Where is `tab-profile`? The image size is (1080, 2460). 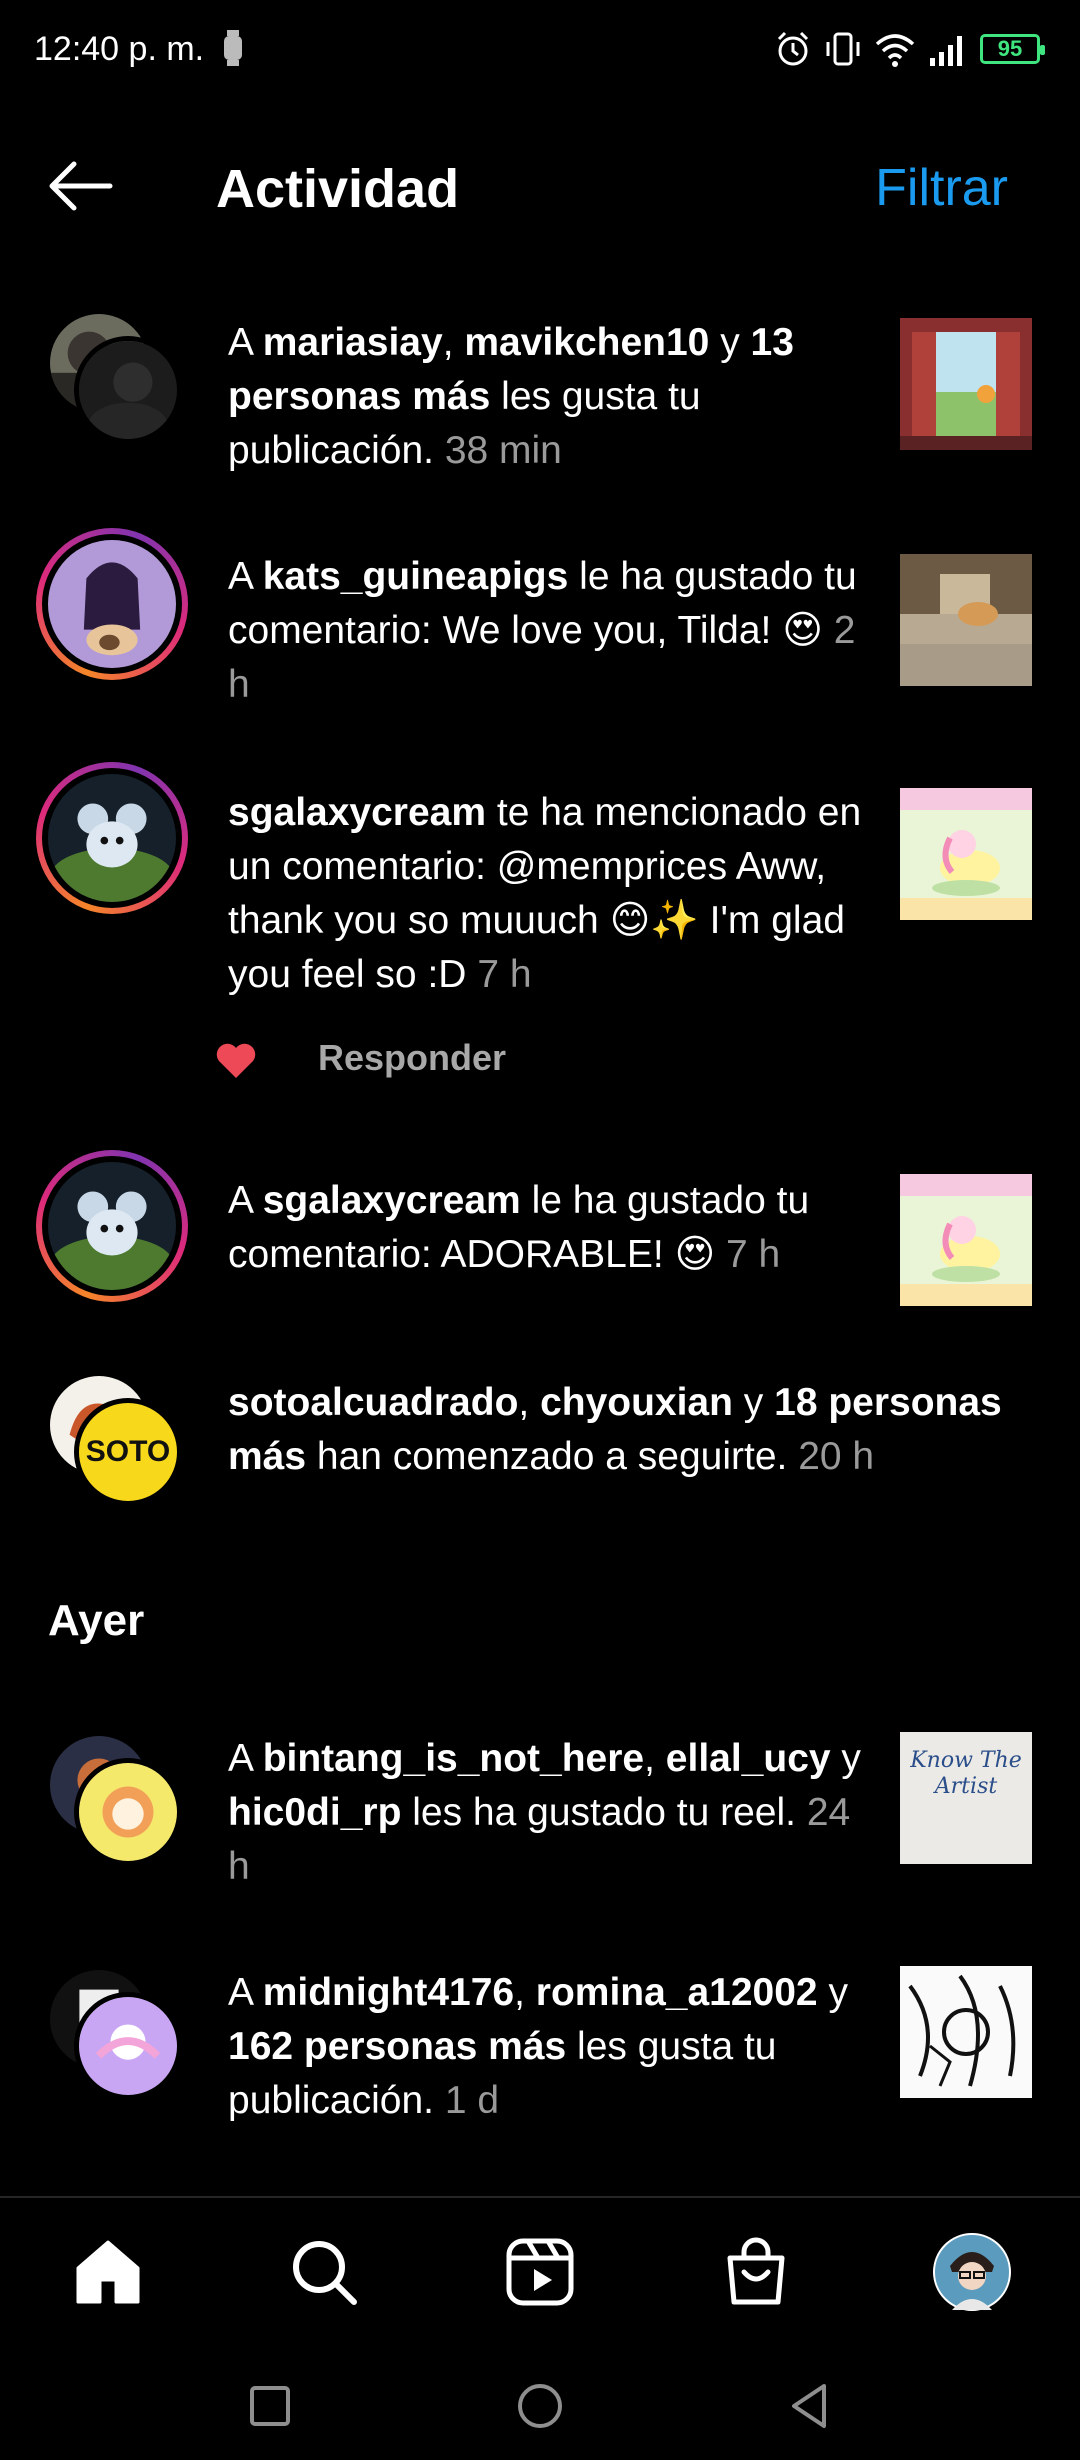 tab-profile is located at coordinates (972, 2272).